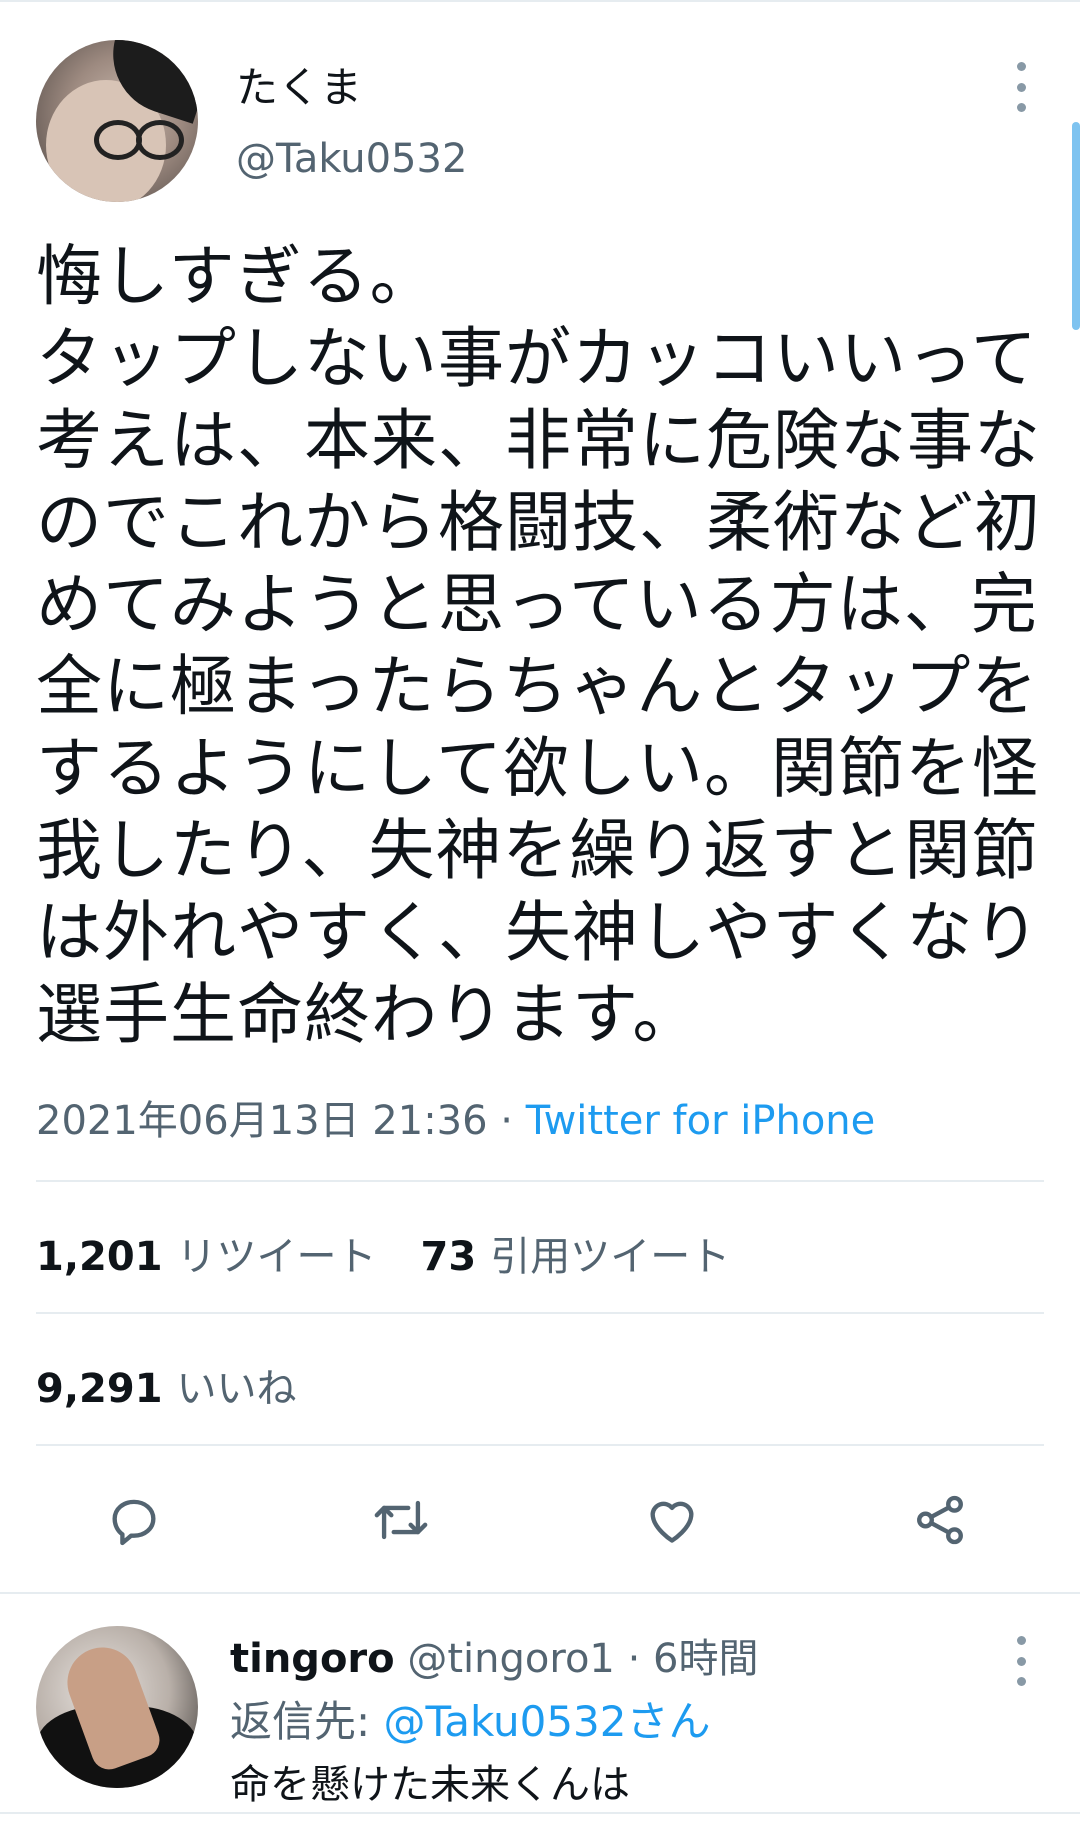  What do you see at coordinates (312, 1659) in the screenshot?
I see `reply-author-name: tingoro` at bounding box center [312, 1659].